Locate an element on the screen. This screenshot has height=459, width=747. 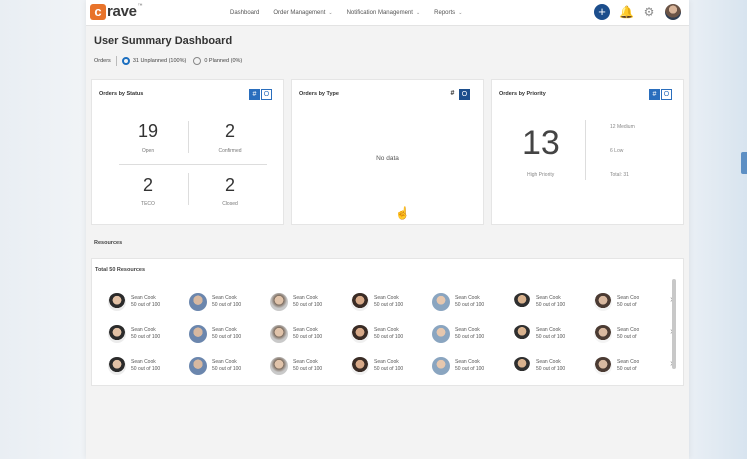
resources-scrollbar is located at coordinates (674, 324).